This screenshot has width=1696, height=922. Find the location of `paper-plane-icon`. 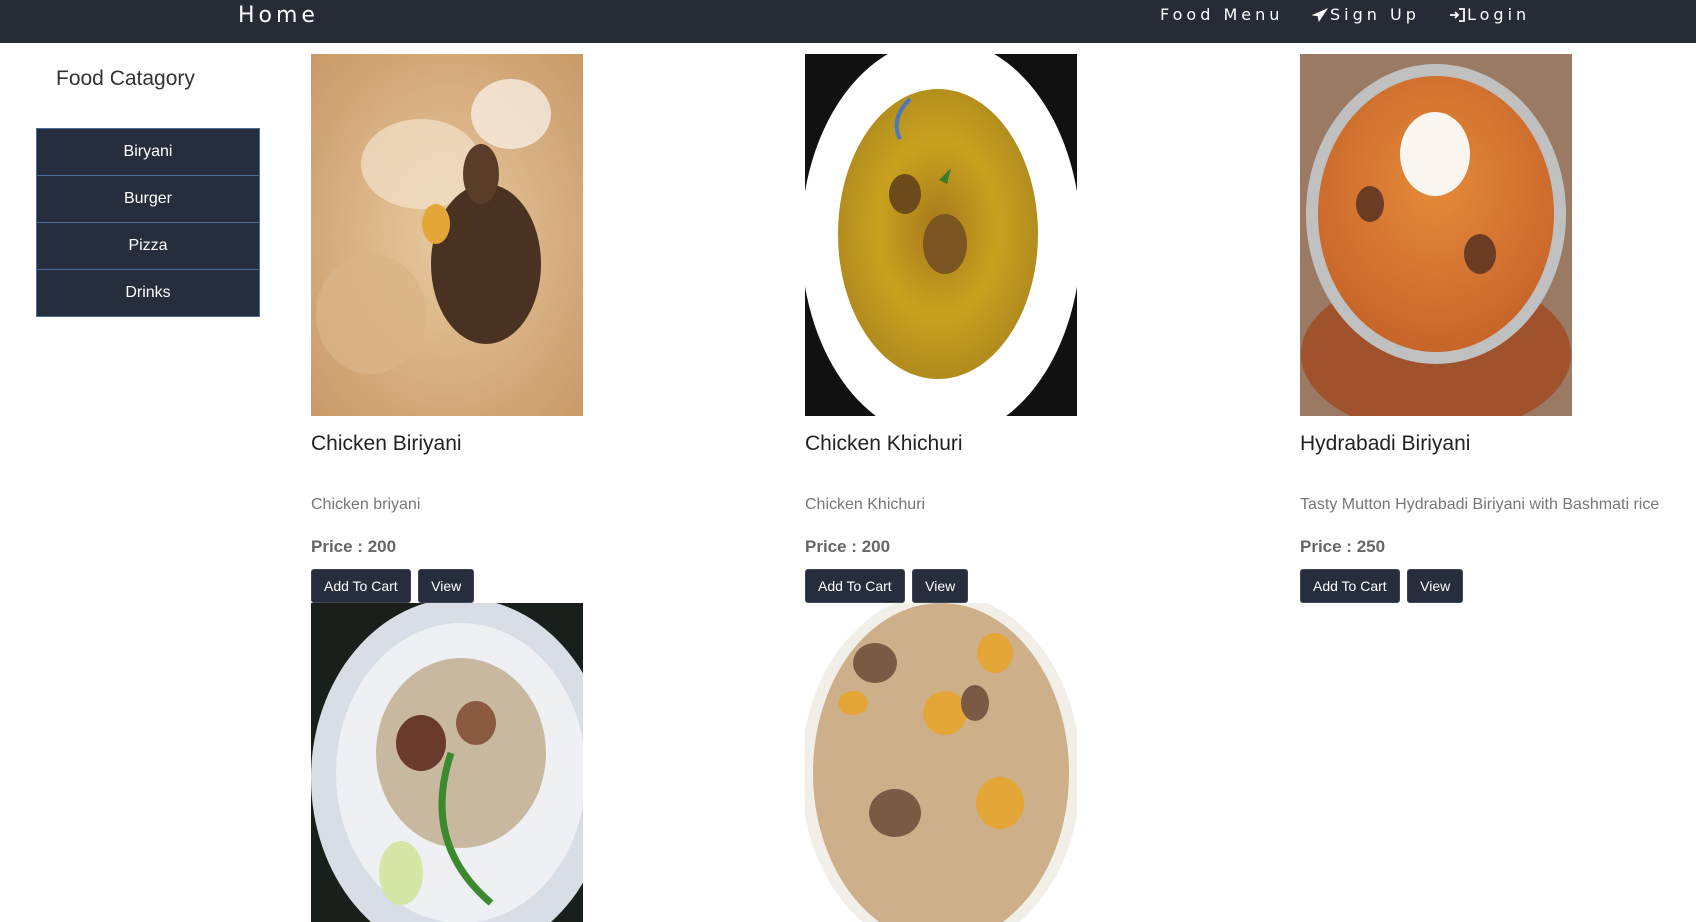

paper-plane-icon is located at coordinates (1320, 15).